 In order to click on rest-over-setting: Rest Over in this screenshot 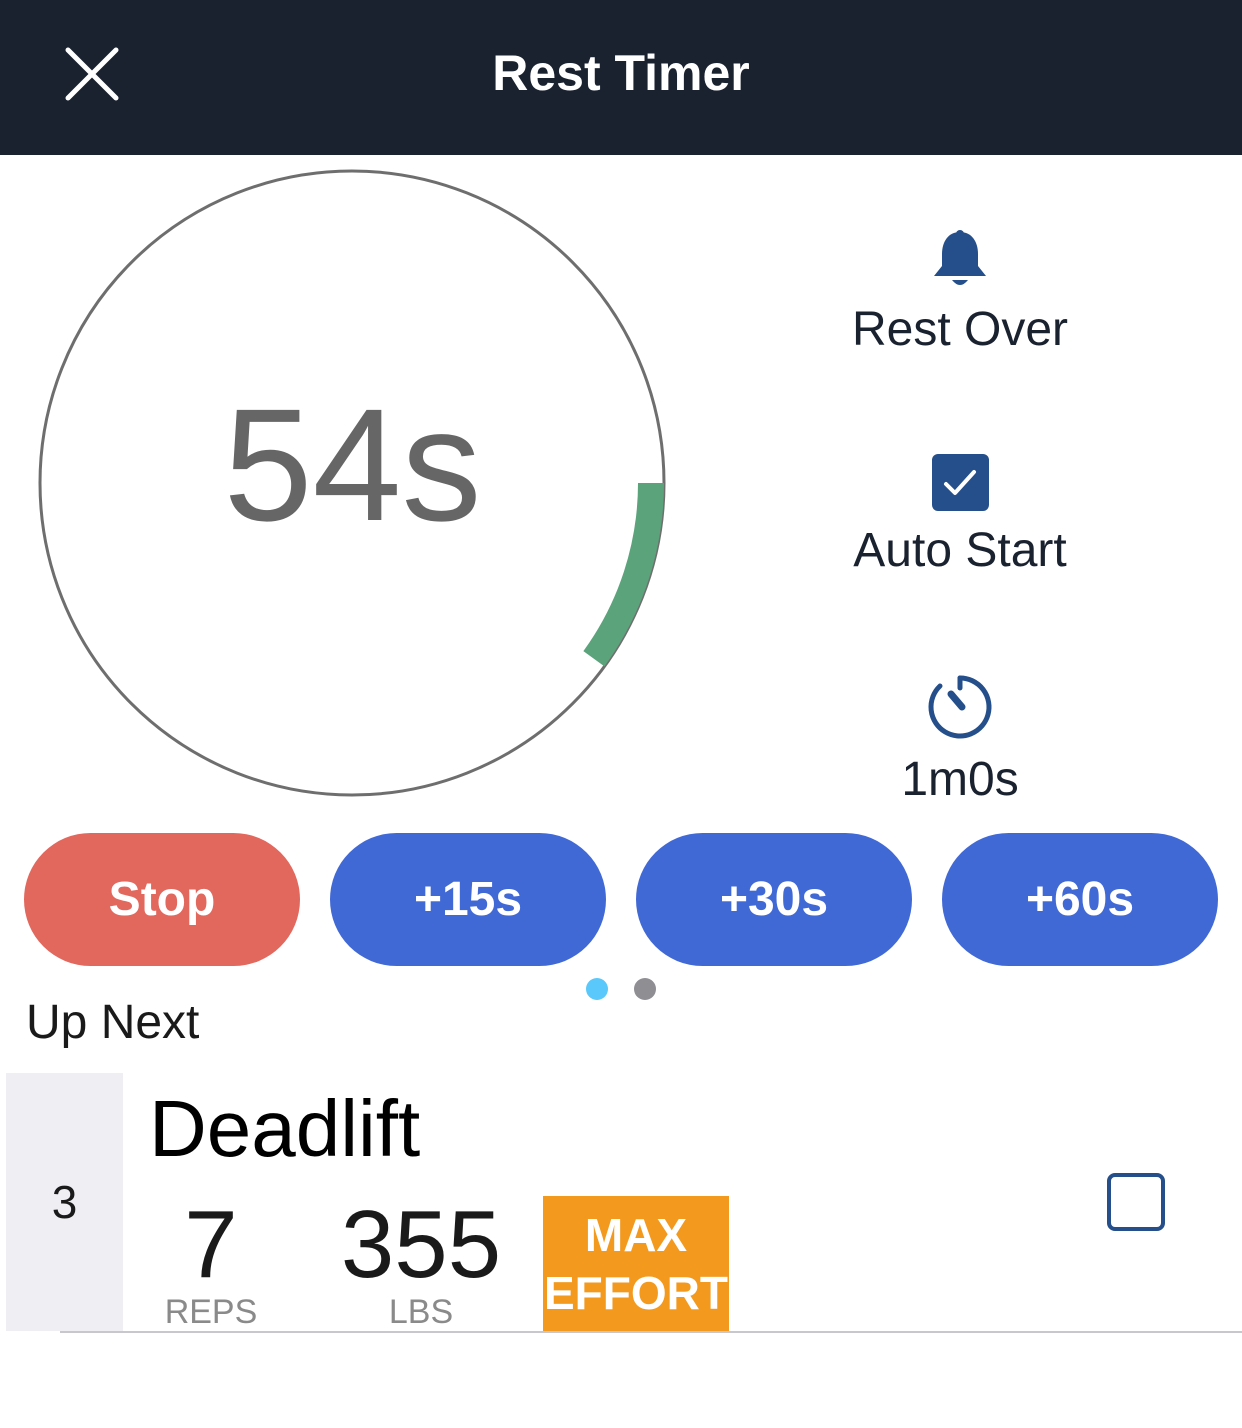, I will do `click(960, 292)`.